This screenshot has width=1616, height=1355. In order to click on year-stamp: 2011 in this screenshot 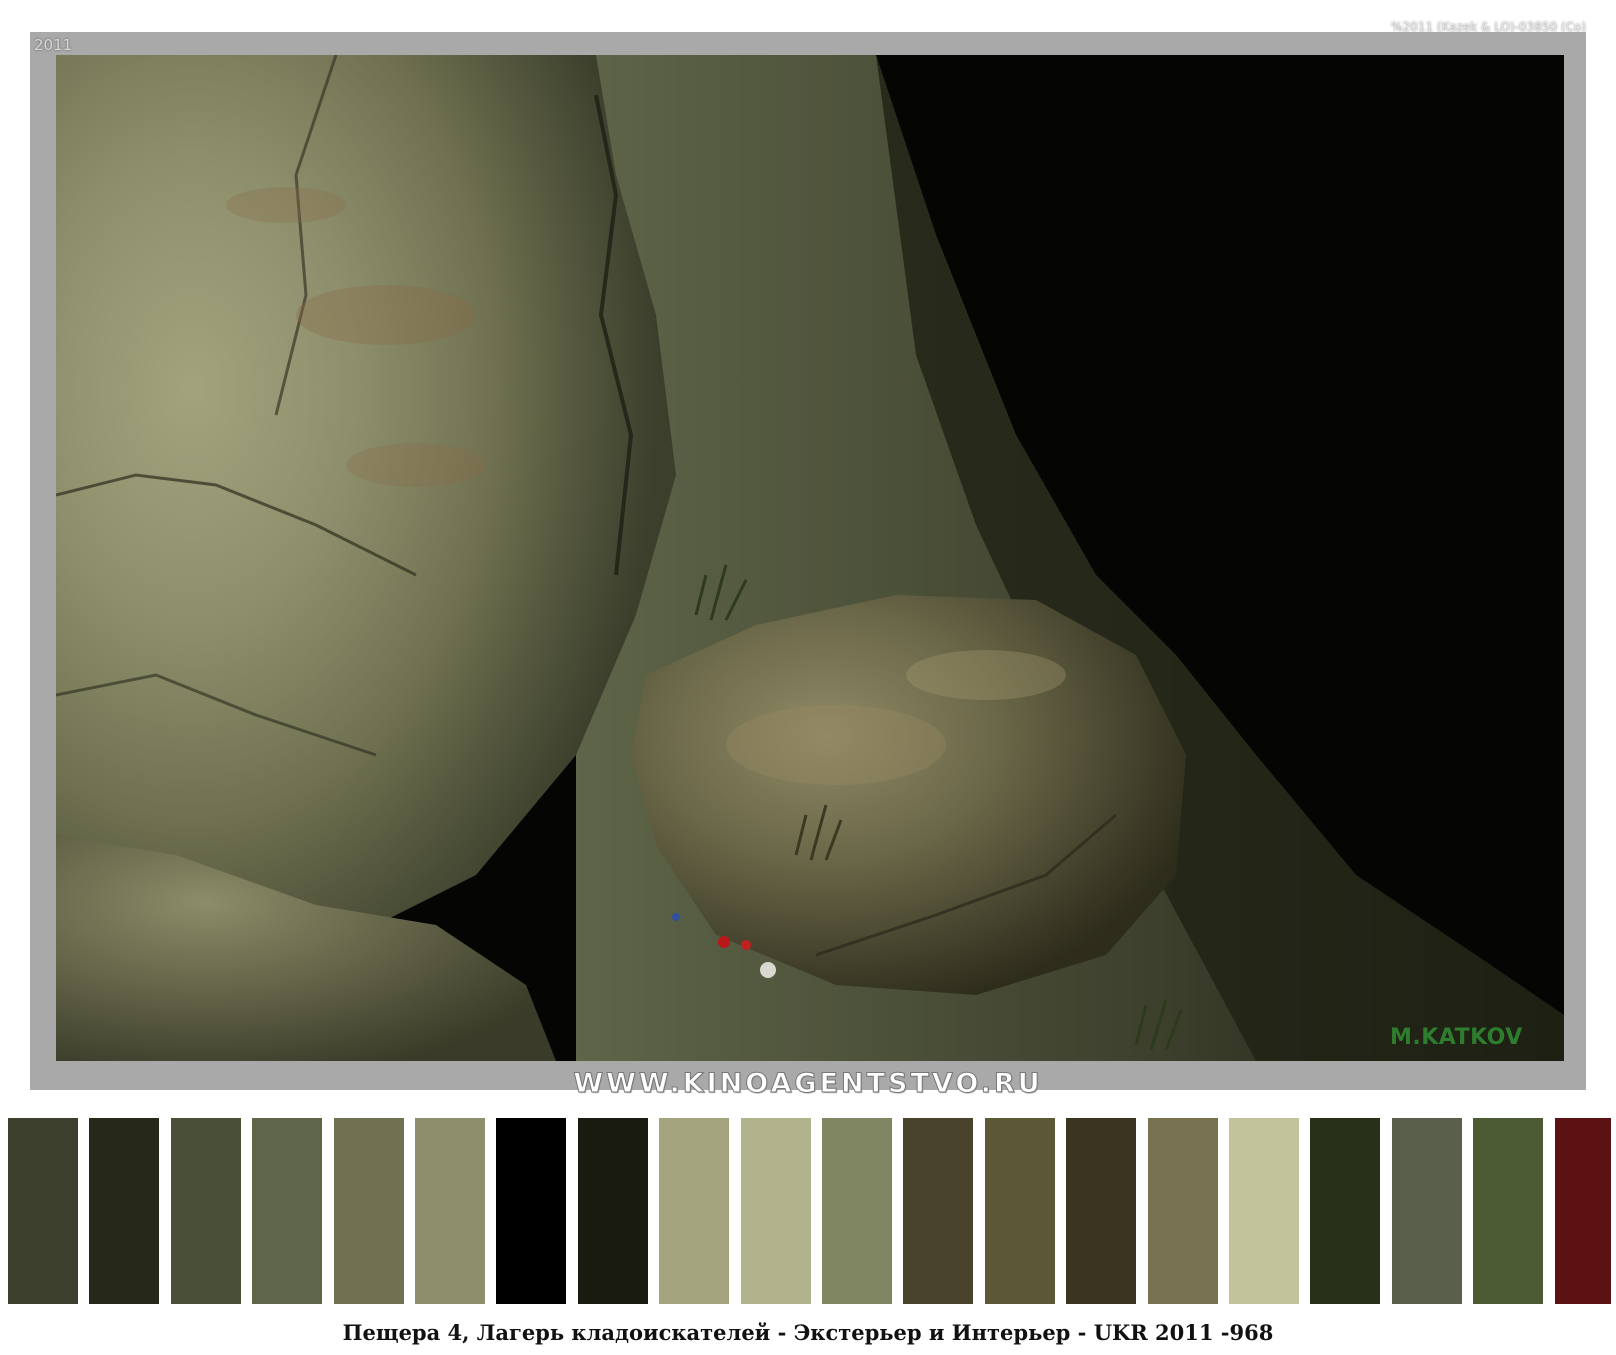, I will do `click(53, 45)`.